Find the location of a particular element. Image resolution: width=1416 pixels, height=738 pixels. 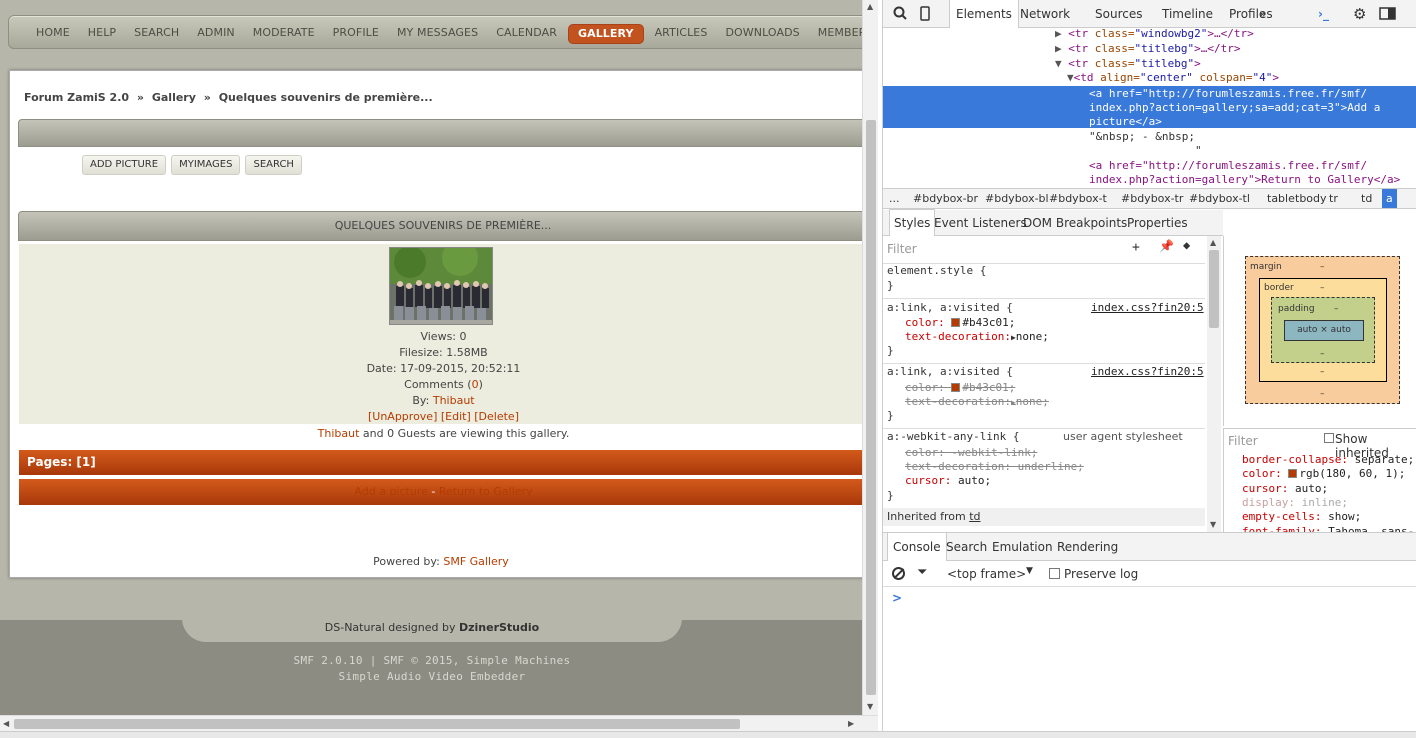

dom-crumb-td: td is located at coordinates (1366, 198).